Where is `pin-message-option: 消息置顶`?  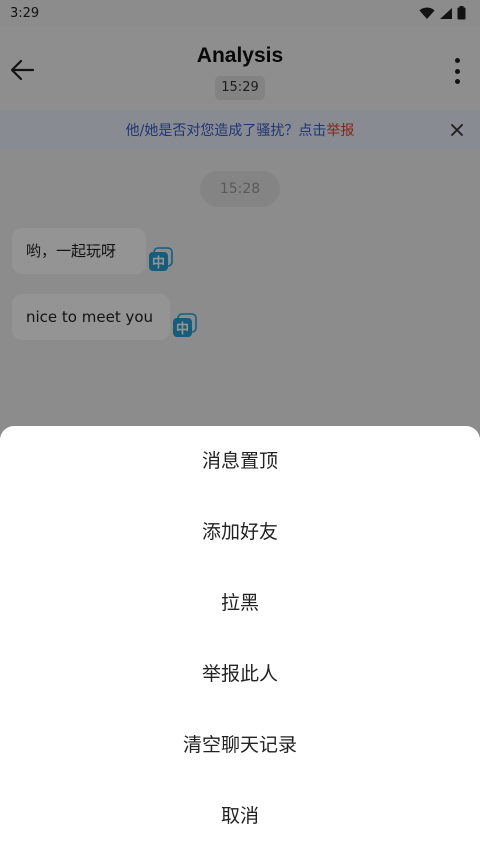 pin-message-option: 消息置顶 is located at coordinates (240, 461).